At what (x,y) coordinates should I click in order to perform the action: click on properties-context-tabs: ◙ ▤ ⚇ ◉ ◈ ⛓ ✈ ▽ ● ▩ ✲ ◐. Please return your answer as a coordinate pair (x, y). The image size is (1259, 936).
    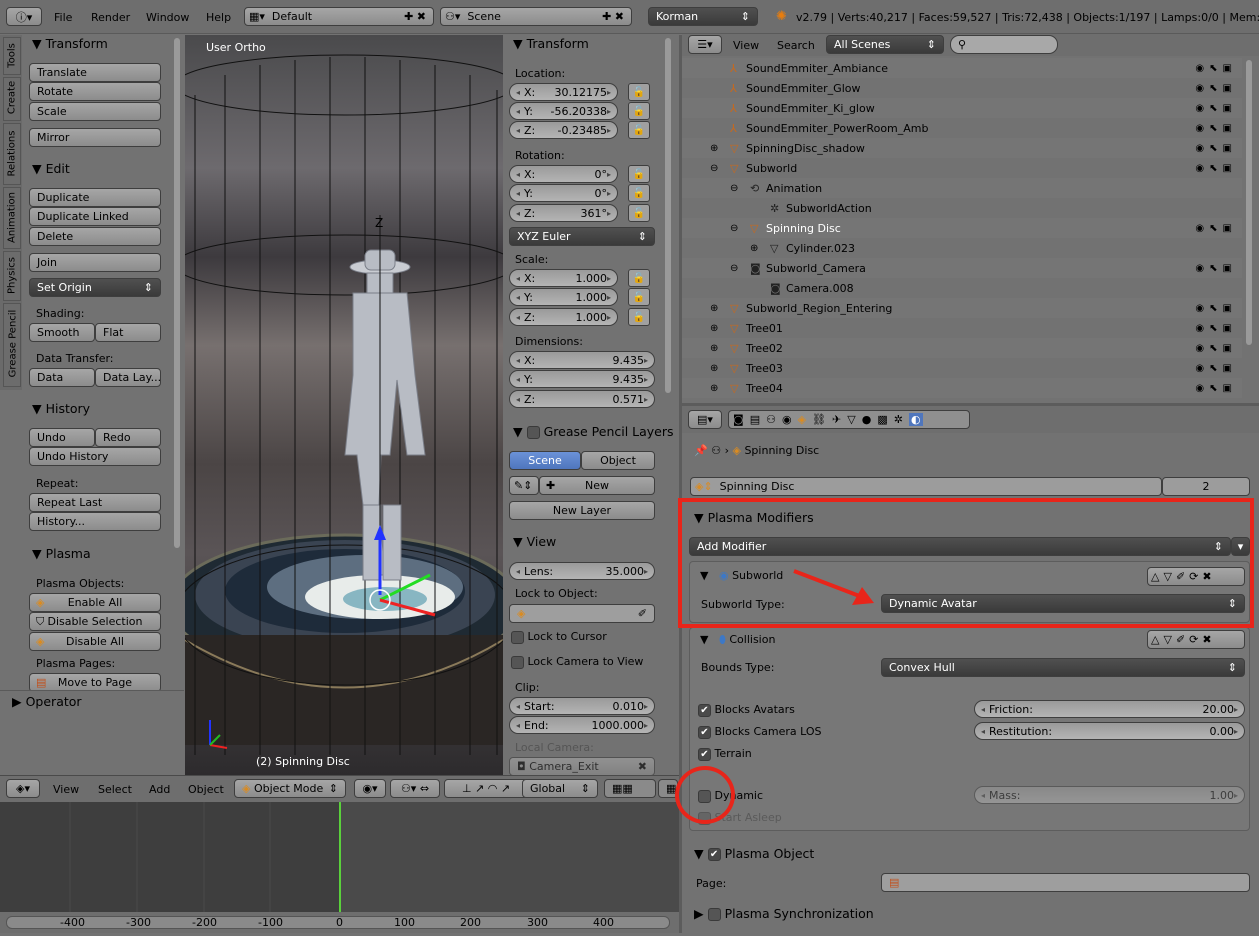
    Looking at the image, I should click on (849, 419).